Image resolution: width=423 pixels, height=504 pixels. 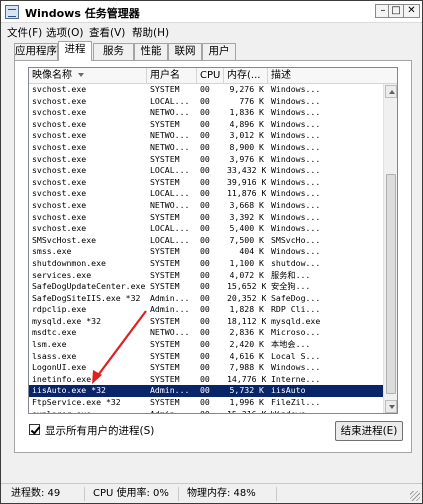 What do you see at coordinates (246, 135) in the screenshot?
I see `process-memory: 3,012 K` at bounding box center [246, 135].